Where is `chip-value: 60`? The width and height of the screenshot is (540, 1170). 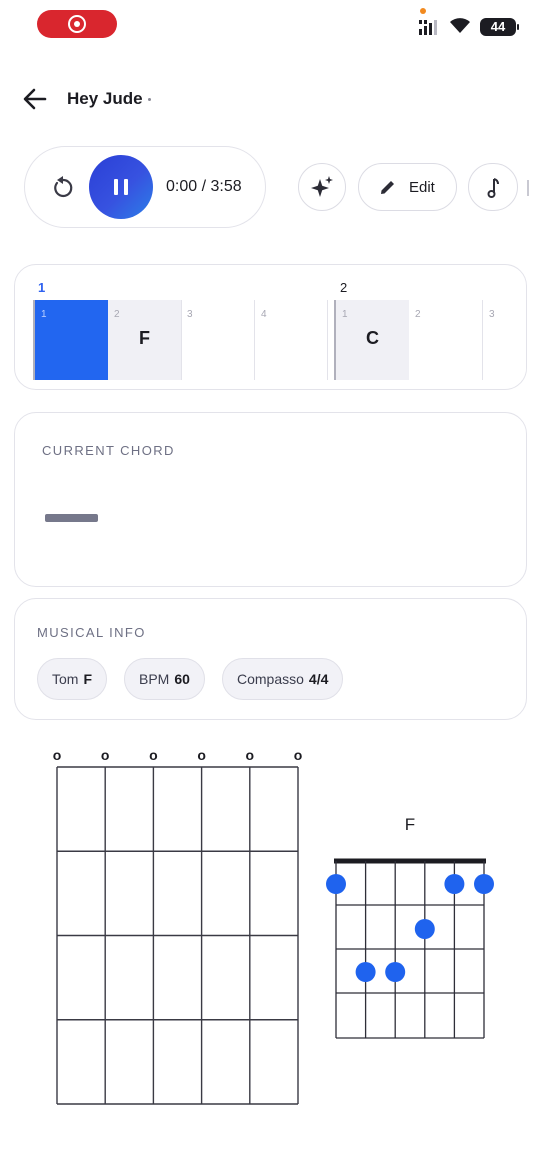 chip-value: 60 is located at coordinates (182, 679).